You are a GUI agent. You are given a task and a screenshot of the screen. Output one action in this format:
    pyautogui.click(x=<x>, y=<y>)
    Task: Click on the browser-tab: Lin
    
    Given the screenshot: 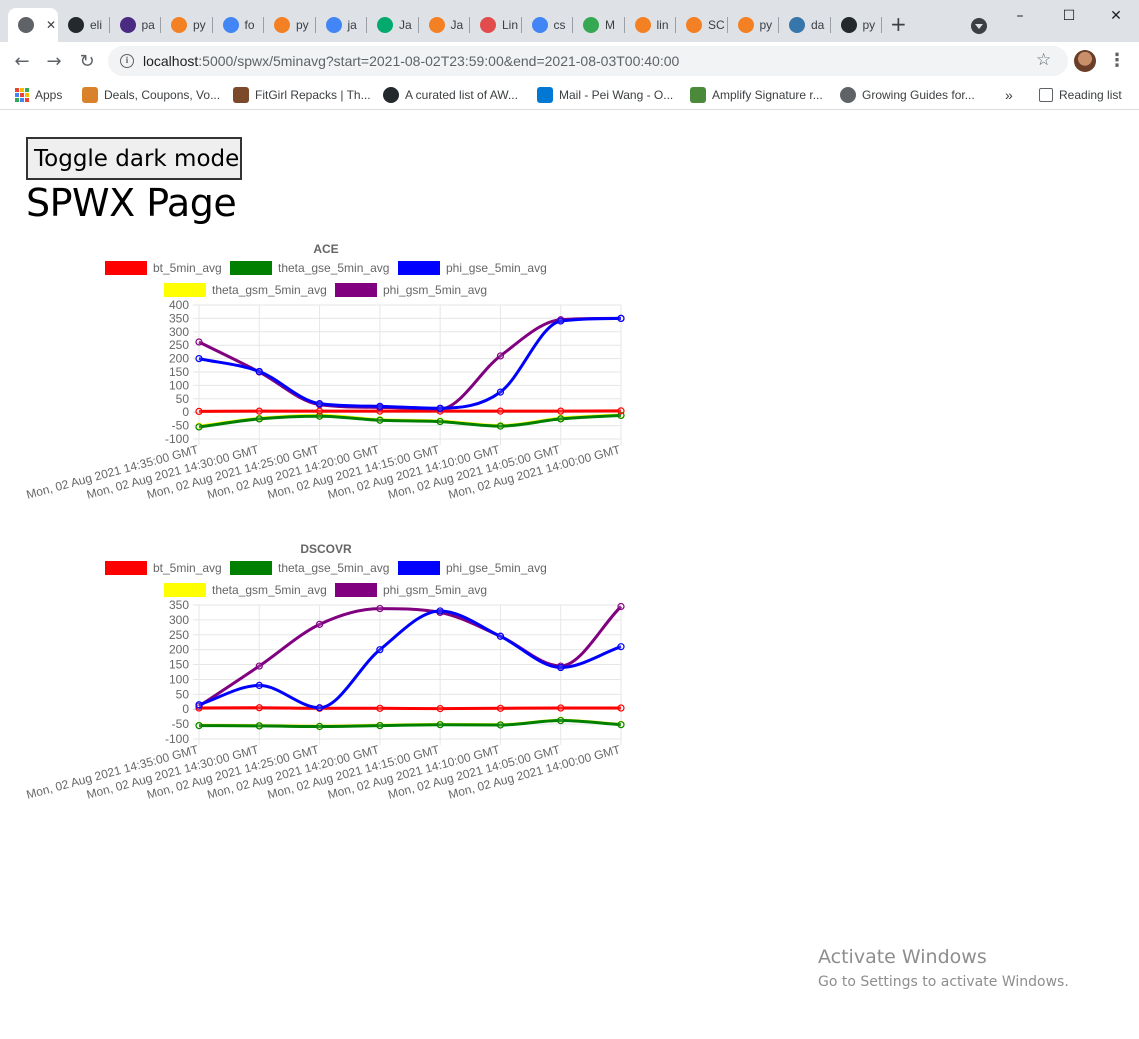 What is the action you would take?
    pyautogui.click(x=496, y=25)
    